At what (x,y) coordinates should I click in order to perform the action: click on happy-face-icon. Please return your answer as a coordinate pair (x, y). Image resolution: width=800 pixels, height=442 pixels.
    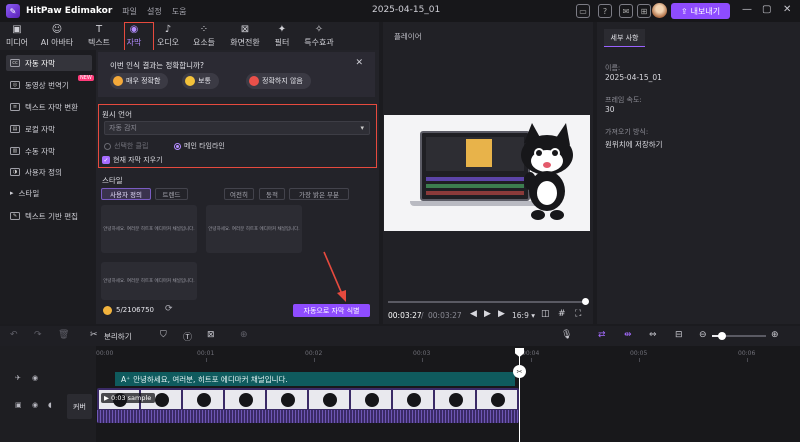
    Looking at the image, I should click on (118, 81).